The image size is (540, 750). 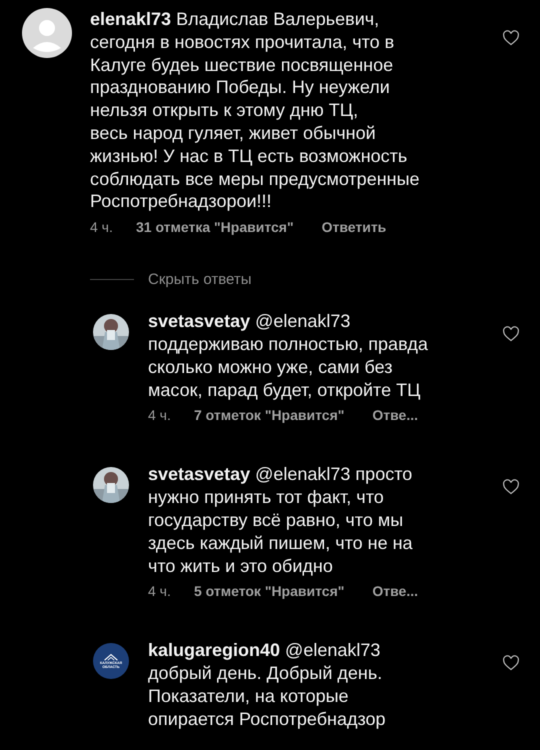 What do you see at coordinates (281, 520) in the screenshot?
I see `reply-text: svetasvetay @elenakl73 просто нужно принять тот факт, что государству всё равно, что мы здесь каждый пишем, что не на что жить и это обидно` at bounding box center [281, 520].